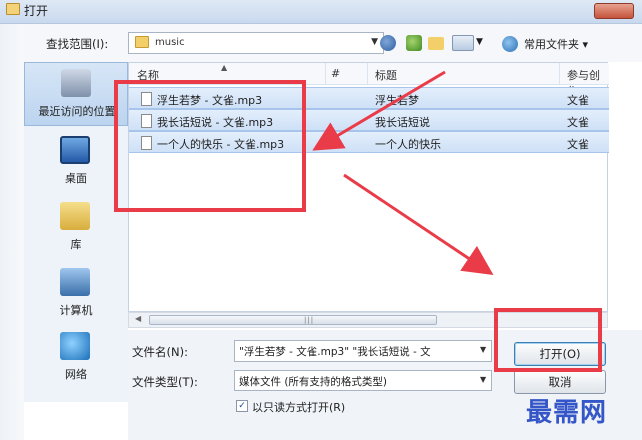 The width and height of the screenshot is (642, 440). I want to click on annotation-arrow-to-open, so click(418, 224).